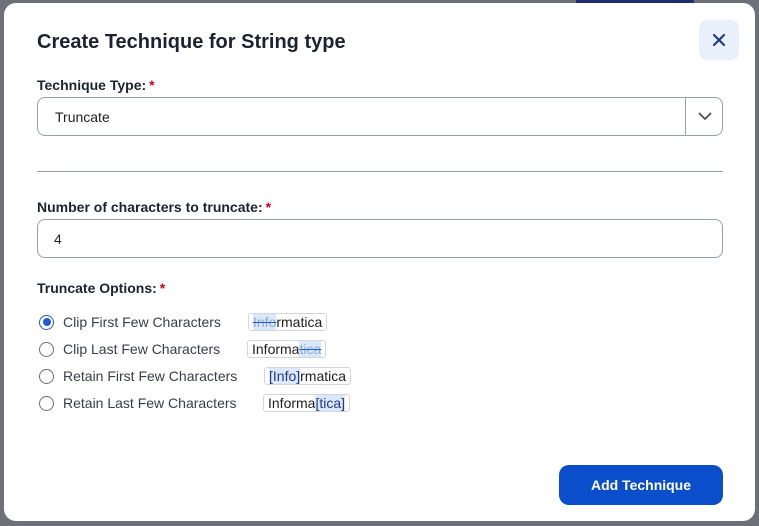 This screenshot has height=526, width=759. Describe the element at coordinates (92, 85) in the screenshot. I see `technique-type-label-text: Technique Type:` at that location.